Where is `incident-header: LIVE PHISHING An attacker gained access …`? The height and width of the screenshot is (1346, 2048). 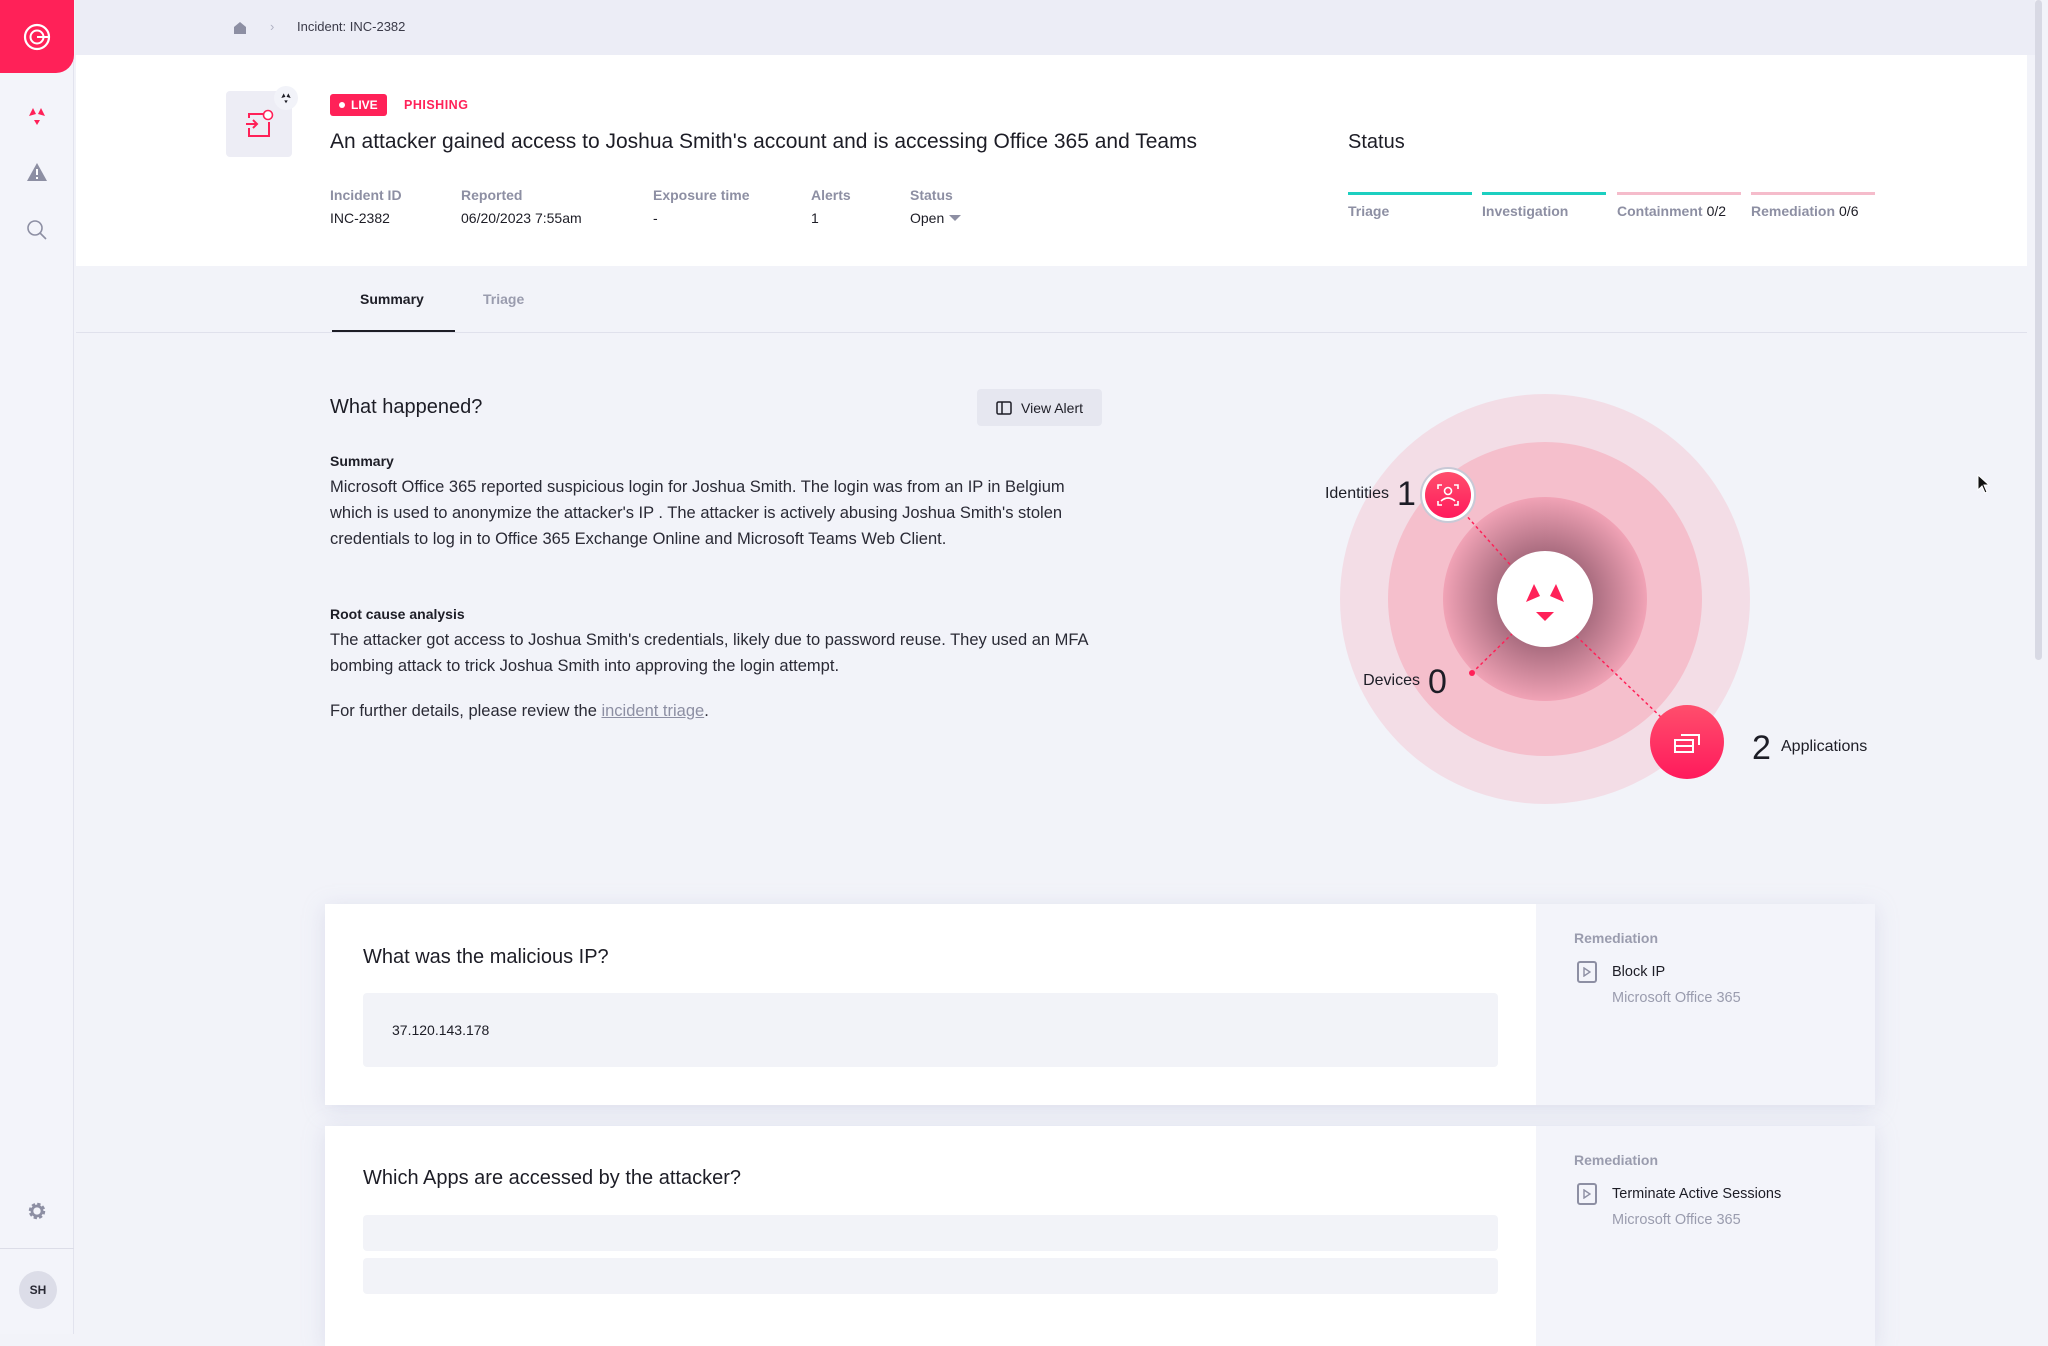 incident-header: LIVE PHISHING An attacker gained access … is located at coordinates (1051, 160).